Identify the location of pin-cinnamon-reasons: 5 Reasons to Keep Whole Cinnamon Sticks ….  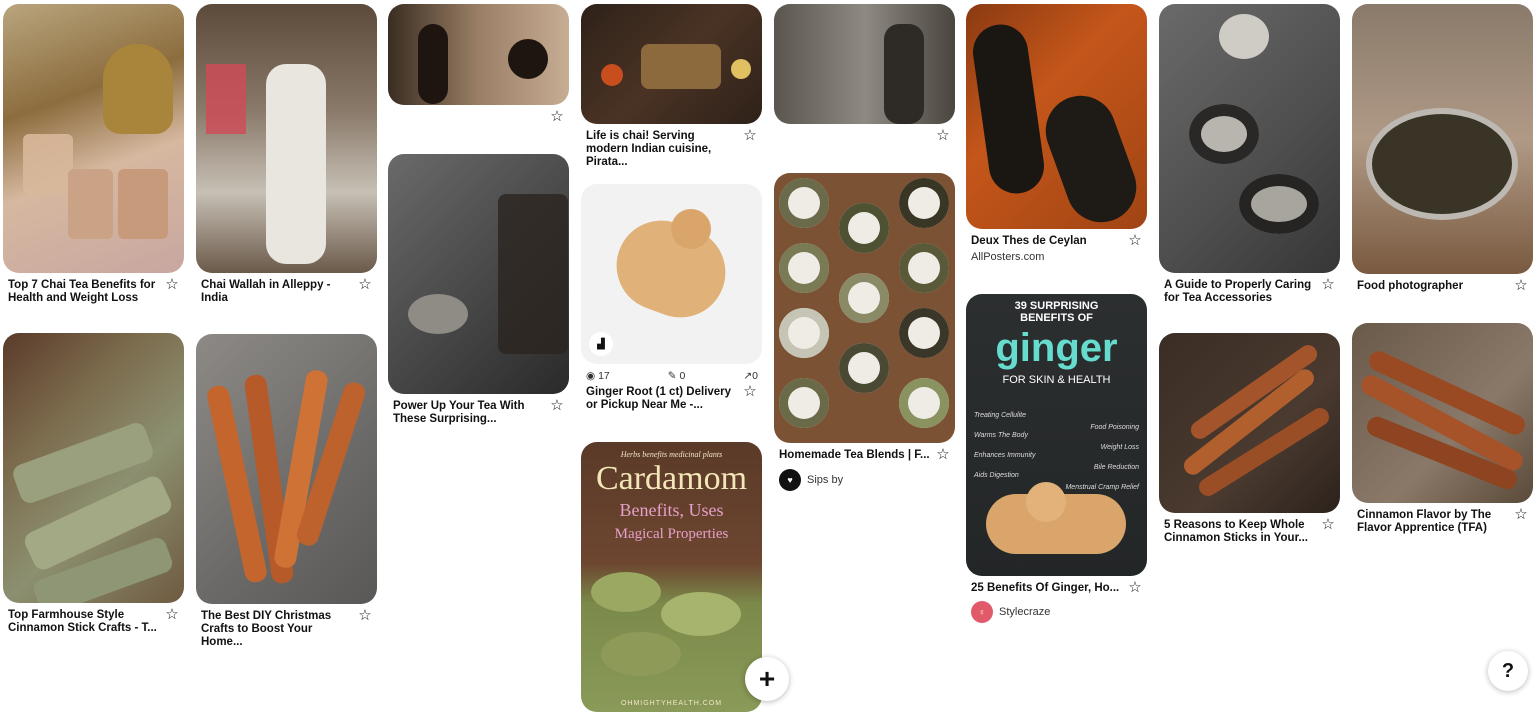
(1249, 439).